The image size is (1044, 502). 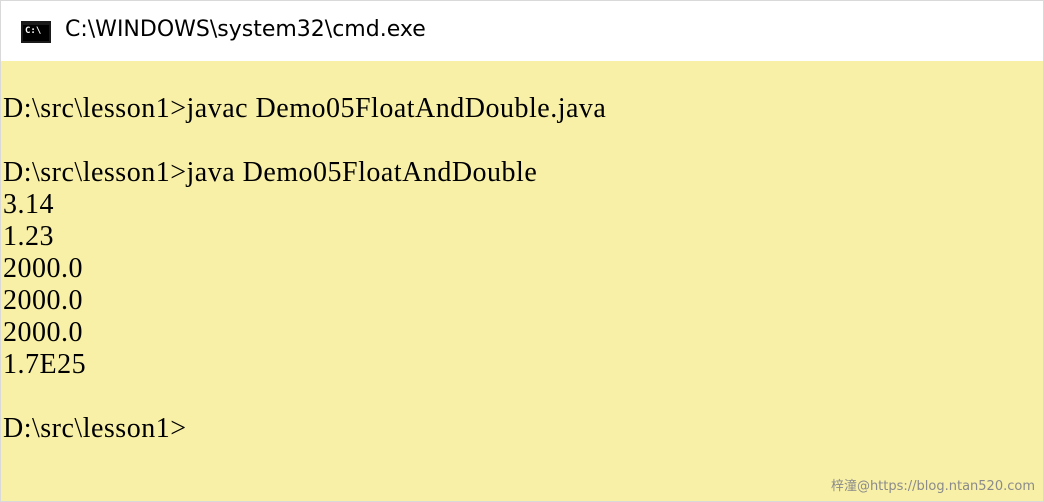 I want to click on cmd-icon: C:\, so click(x=36, y=32).